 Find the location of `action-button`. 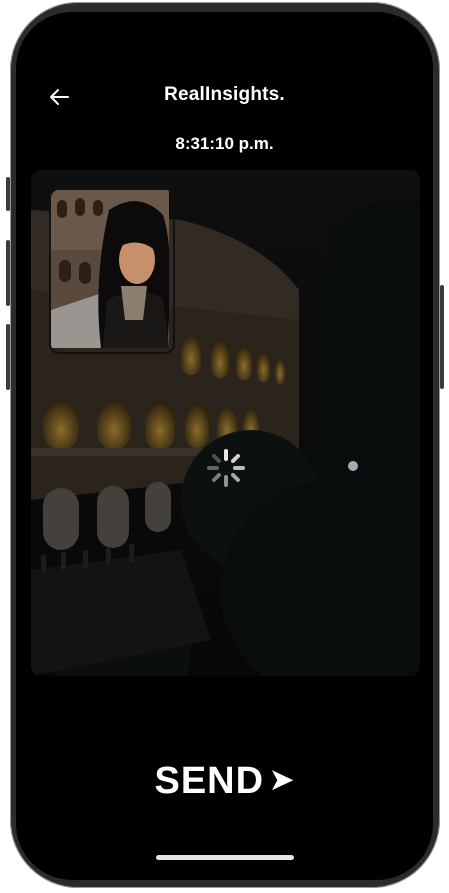

action-button is located at coordinates (8, 194).